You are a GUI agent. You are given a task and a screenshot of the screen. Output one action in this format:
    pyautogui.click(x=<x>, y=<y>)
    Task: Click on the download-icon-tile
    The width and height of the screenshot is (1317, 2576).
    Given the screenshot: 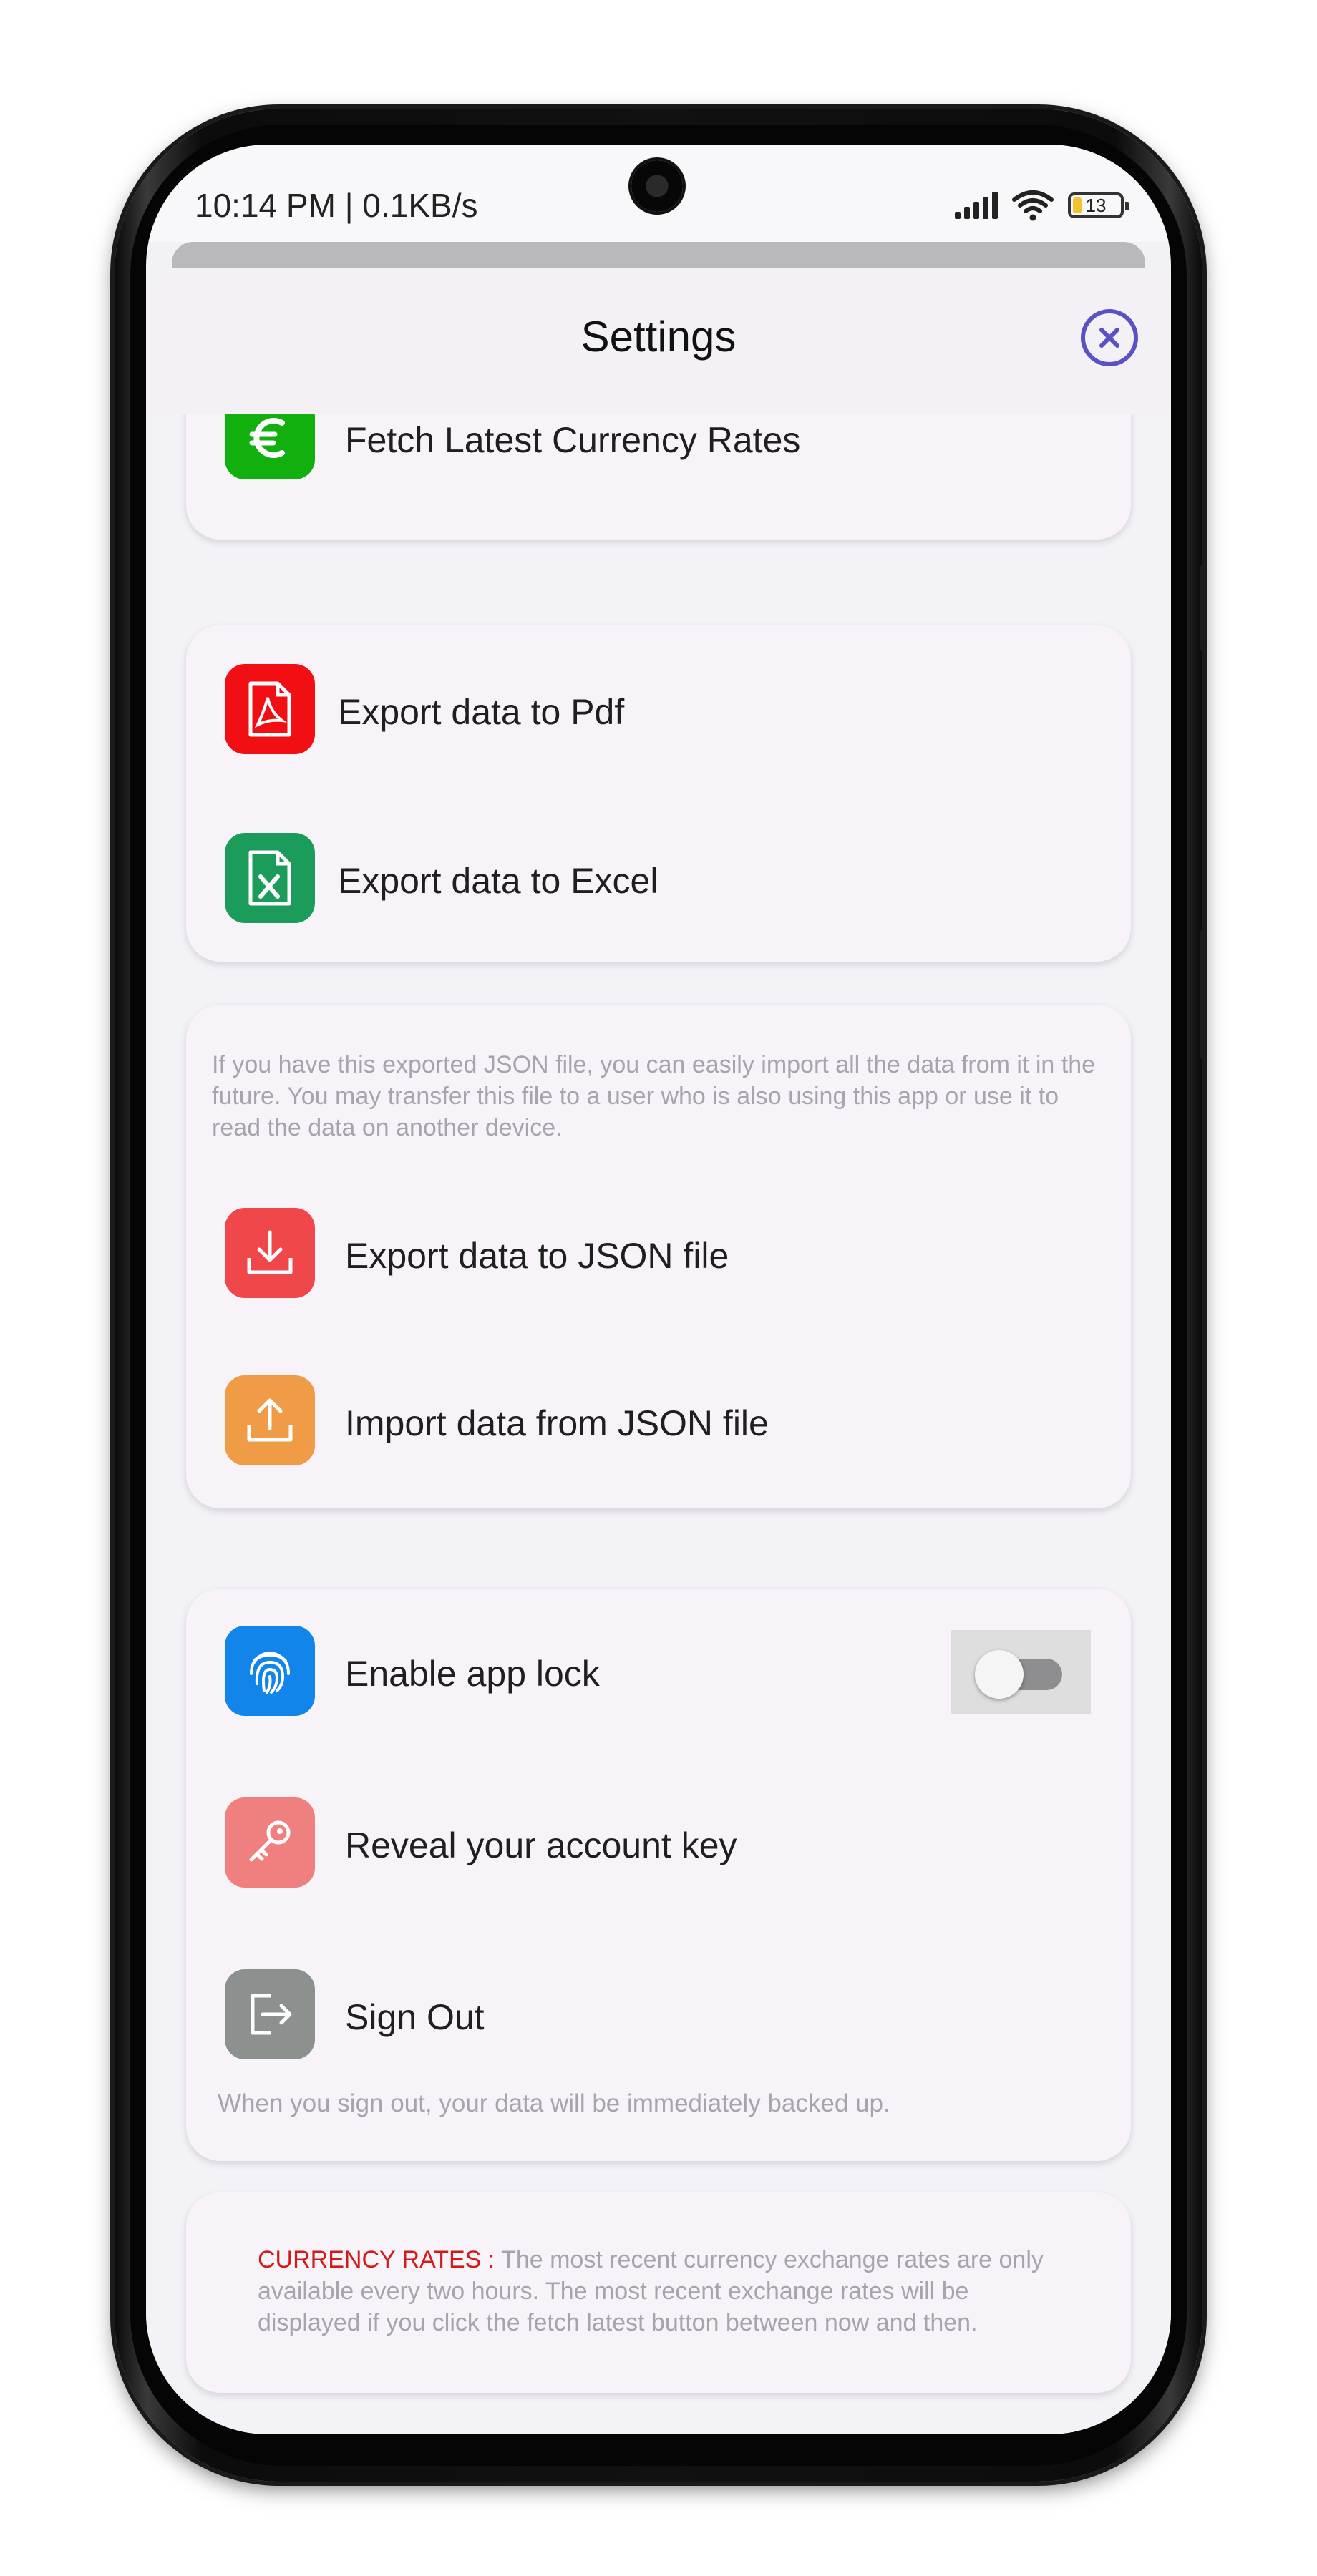 What is the action you would take?
    pyautogui.click(x=270, y=1253)
    